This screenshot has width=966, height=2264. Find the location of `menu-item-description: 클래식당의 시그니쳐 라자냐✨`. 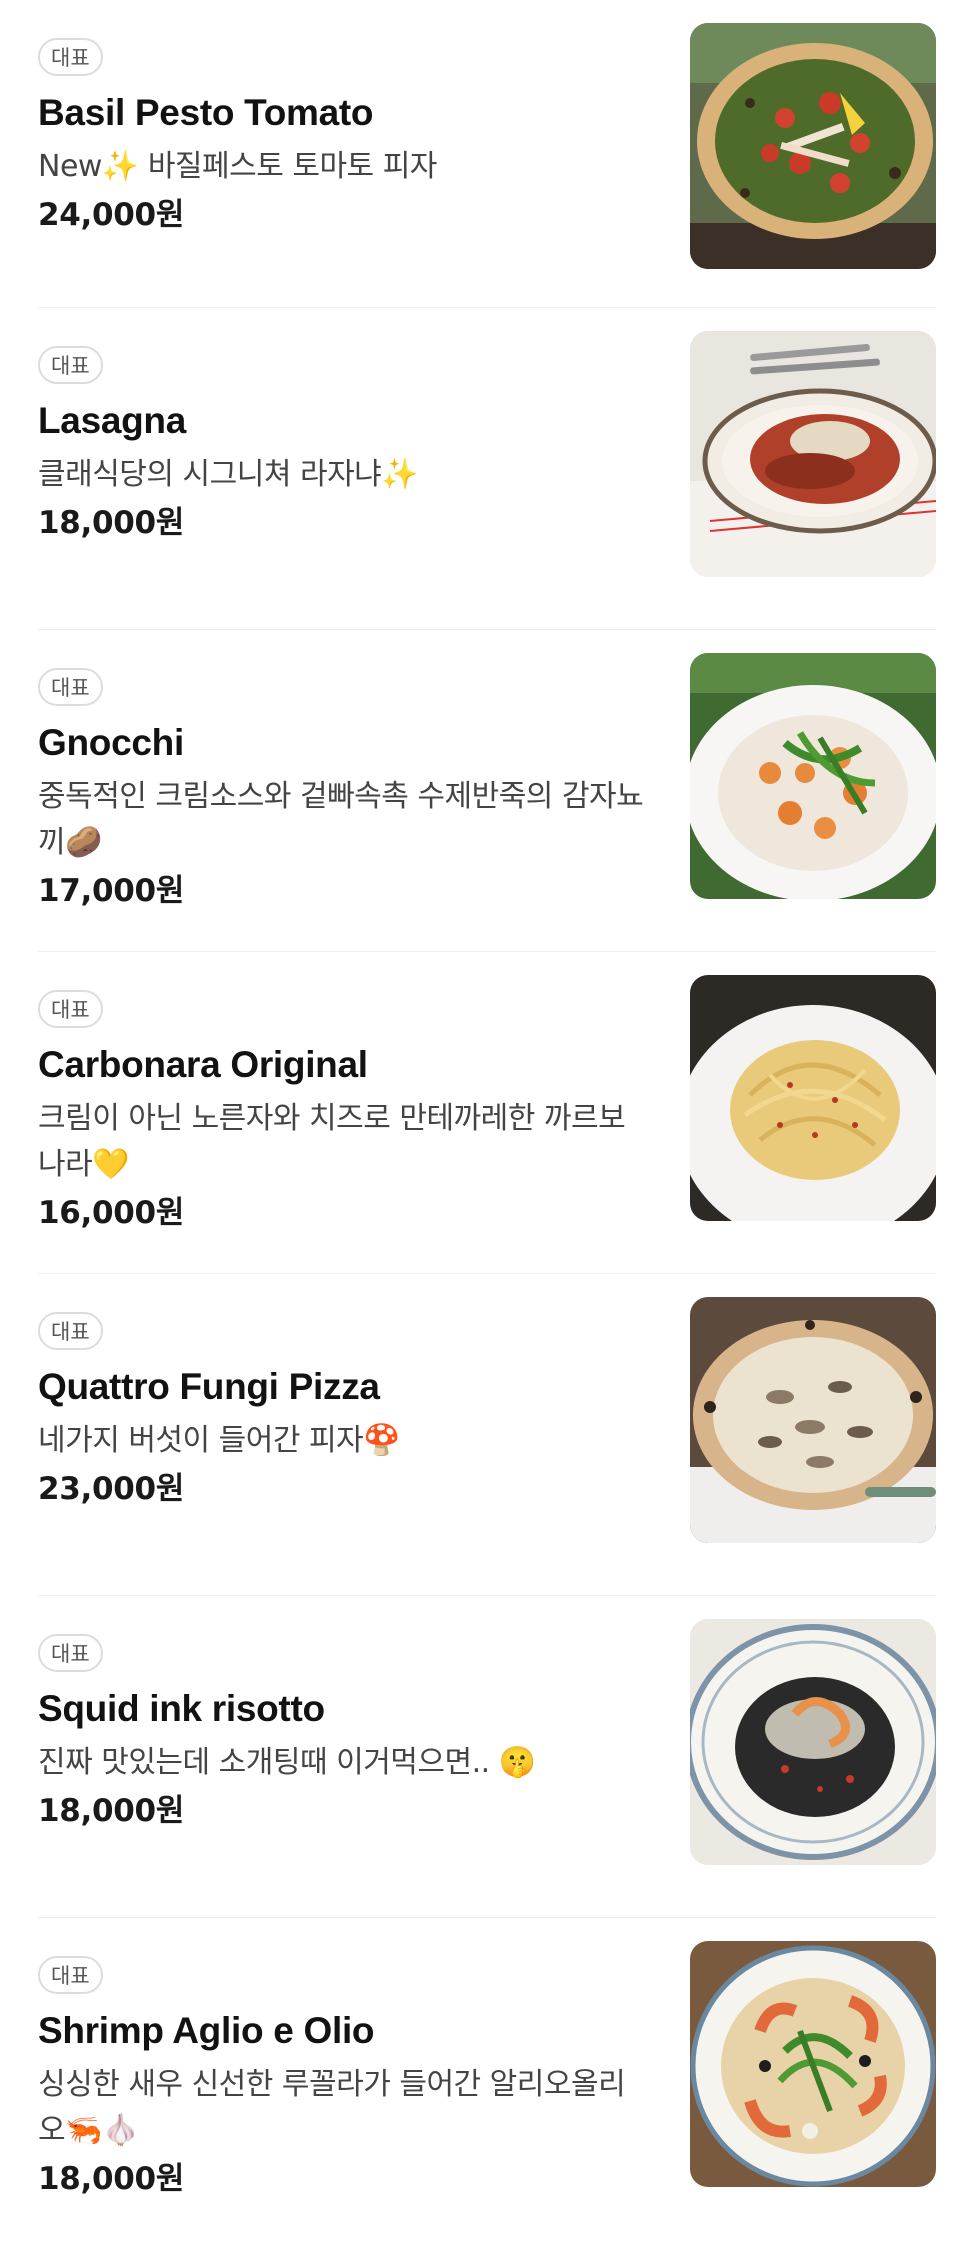

menu-item-description: 클래식당의 시그니쳐 라자냐✨ is located at coordinates (228, 474).